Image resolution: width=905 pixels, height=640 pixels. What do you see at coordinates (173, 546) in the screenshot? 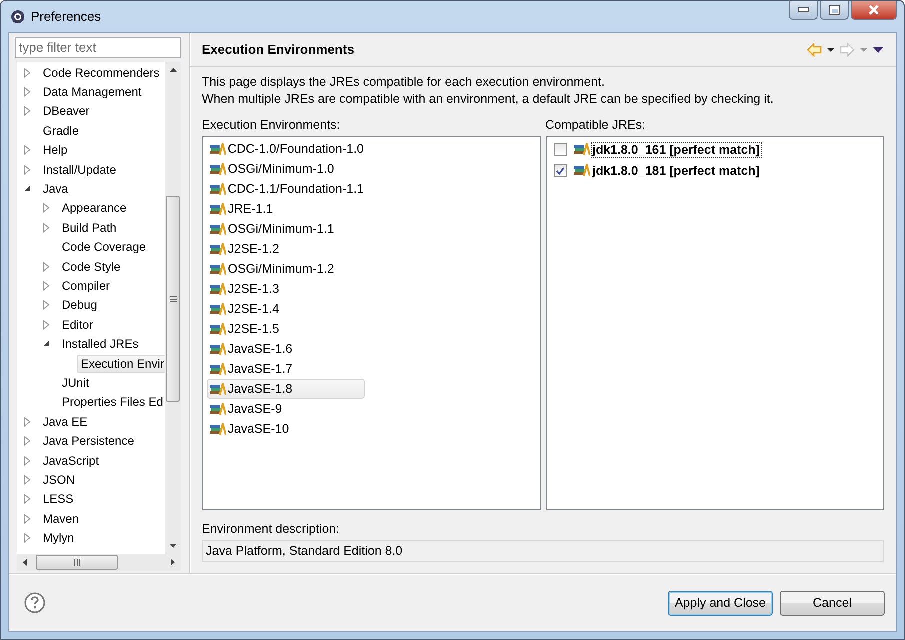
I see `scroll-down-icon` at bounding box center [173, 546].